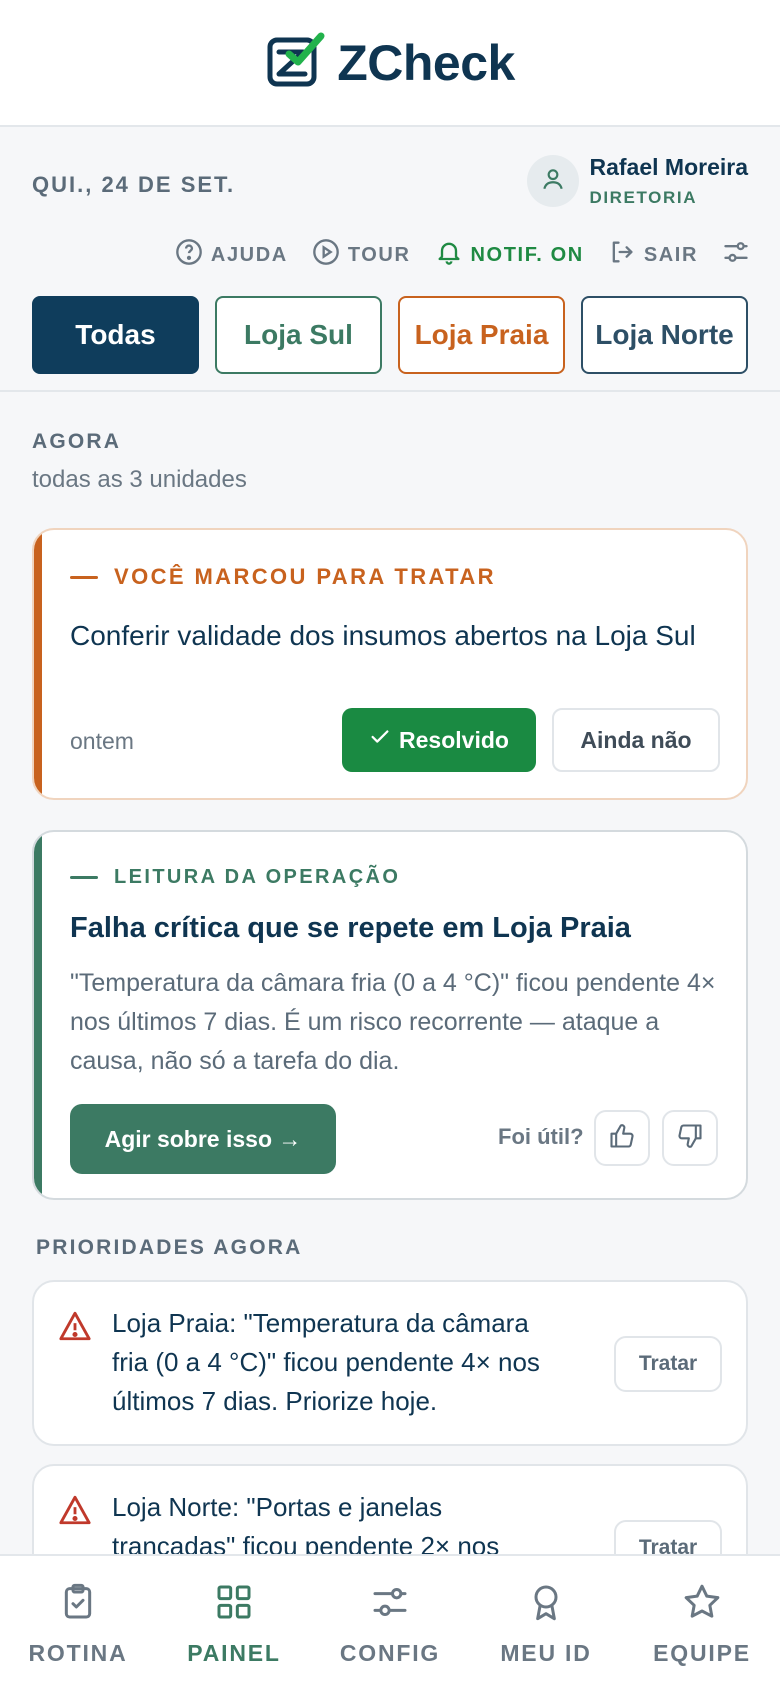 The height and width of the screenshot is (1688, 780). What do you see at coordinates (702, 1605) in the screenshot?
I see `star-icon` at bounding box center [702, 1605].